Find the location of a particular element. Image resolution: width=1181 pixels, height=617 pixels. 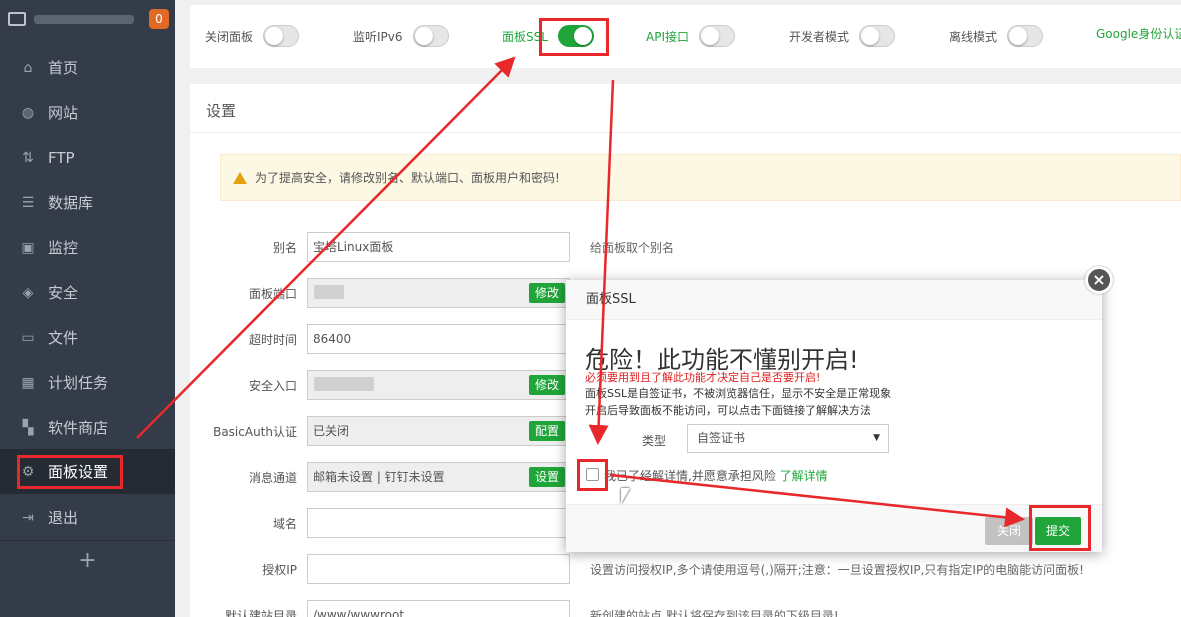

setting-label: 超时时间 is located at coordinates (272, 340).